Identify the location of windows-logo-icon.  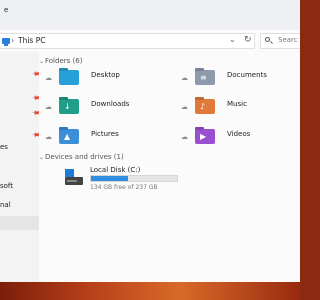
(69, 173).